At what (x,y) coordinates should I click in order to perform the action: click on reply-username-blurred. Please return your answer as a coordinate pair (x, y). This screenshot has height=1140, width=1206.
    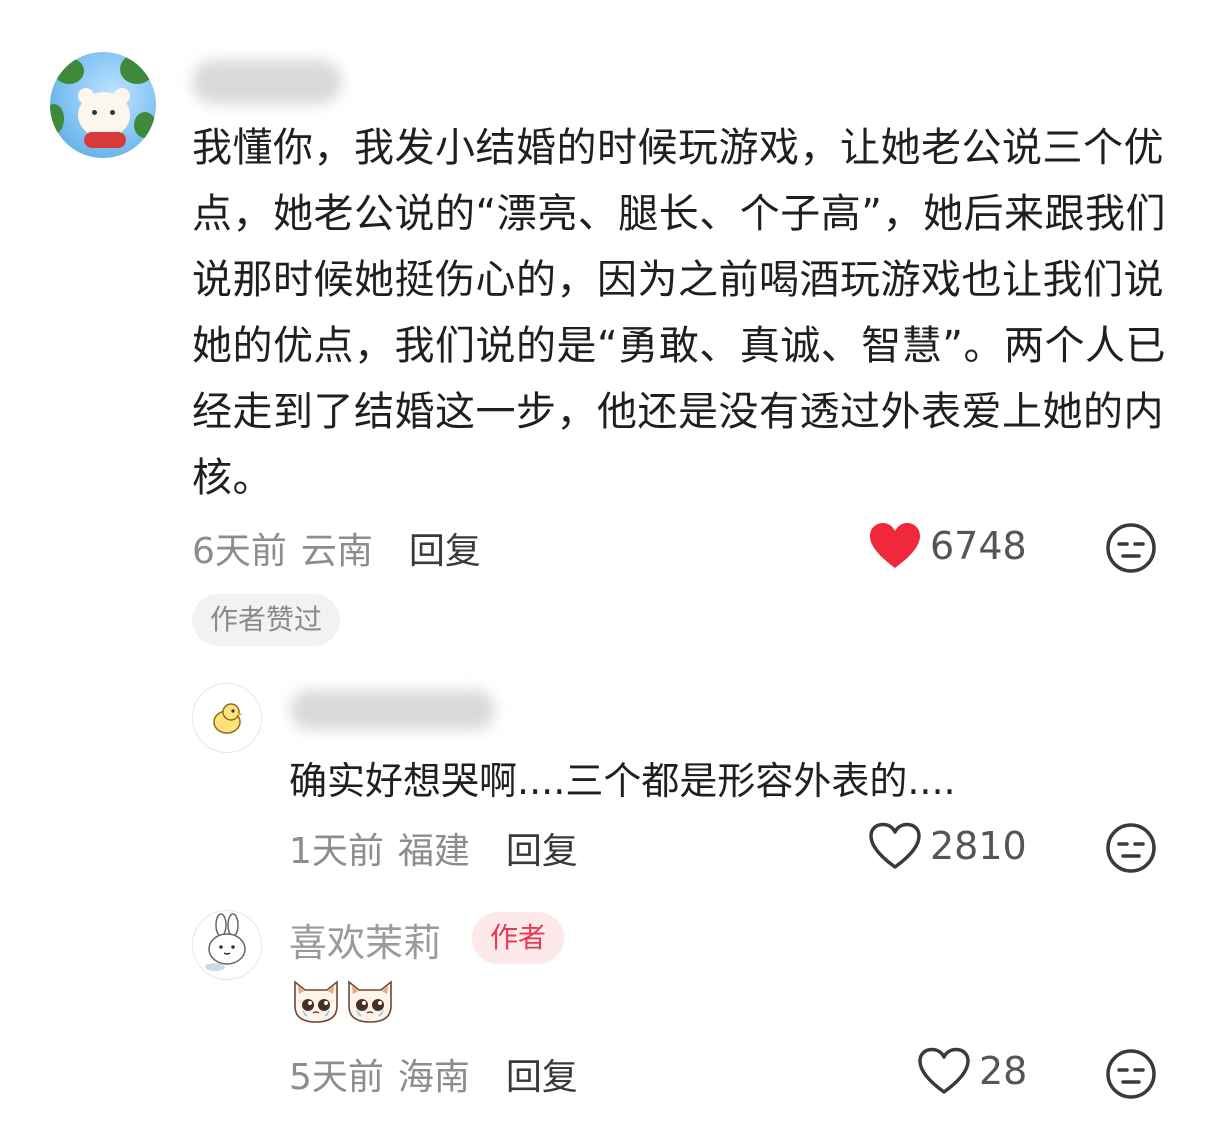
    Looking at the image, I should click on (392, 710).